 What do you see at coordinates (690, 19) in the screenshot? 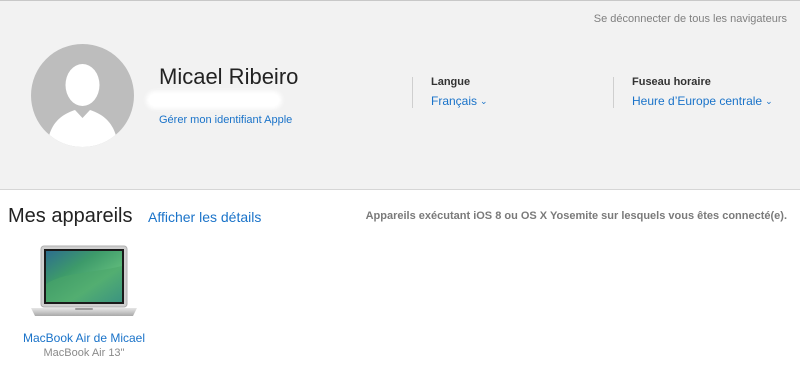
I see `signout-all-browsers-link: Se déconnecter de tous les navigateurs` at bounding box center [690, 19].